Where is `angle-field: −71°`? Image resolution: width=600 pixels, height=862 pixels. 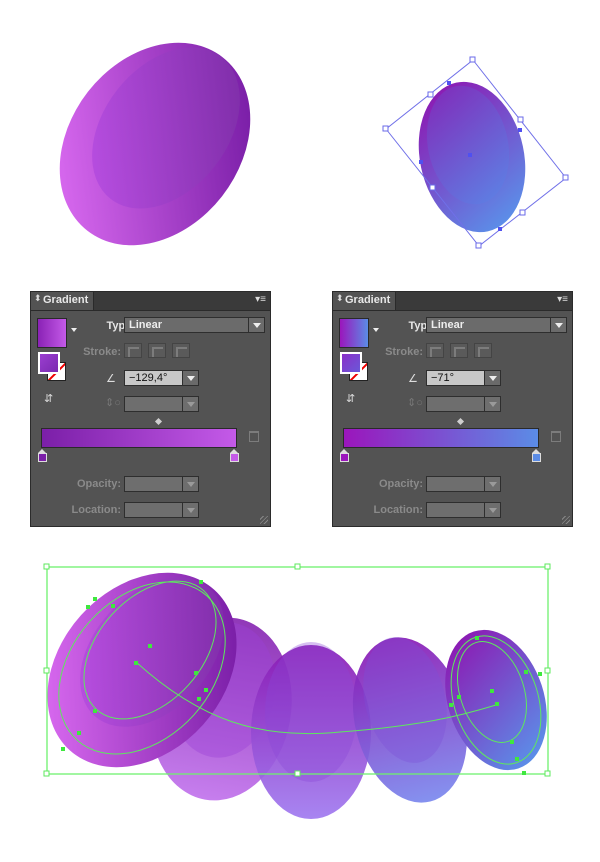
angle-field: −71° is located at coordinates (463, 378).